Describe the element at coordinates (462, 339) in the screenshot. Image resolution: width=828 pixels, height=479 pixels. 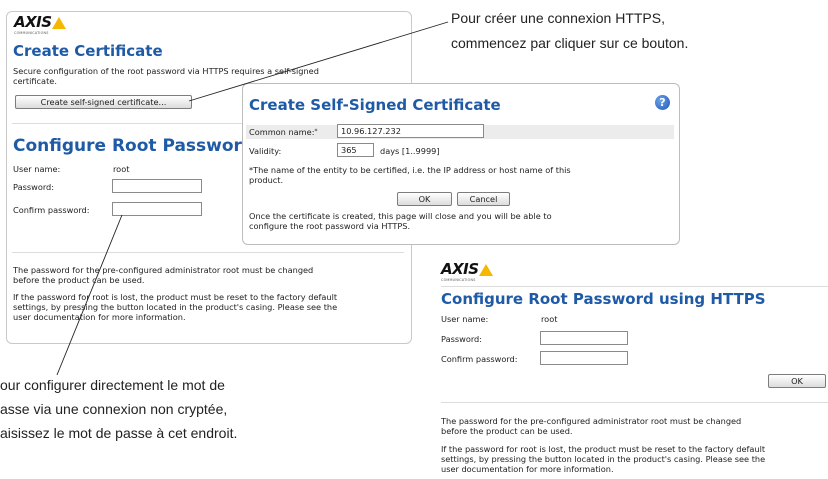
I see `https-password-label: Password:` at that location.